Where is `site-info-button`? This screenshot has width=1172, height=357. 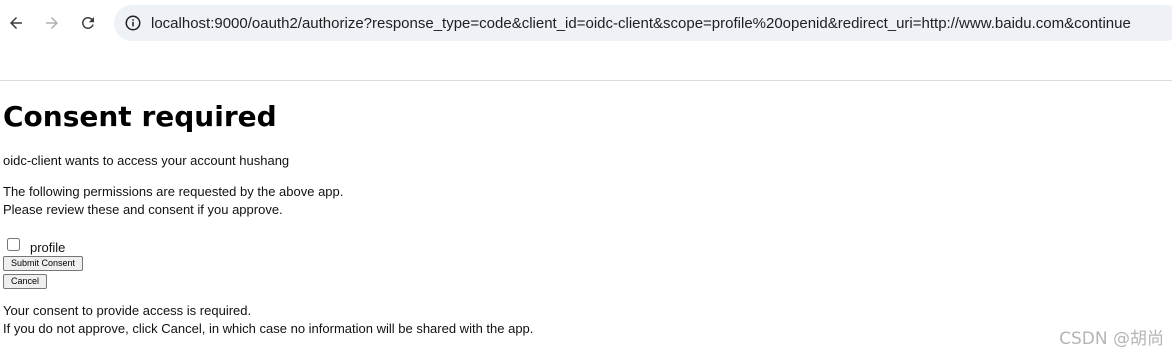
site-info-button is located at coordinates (133, 23).